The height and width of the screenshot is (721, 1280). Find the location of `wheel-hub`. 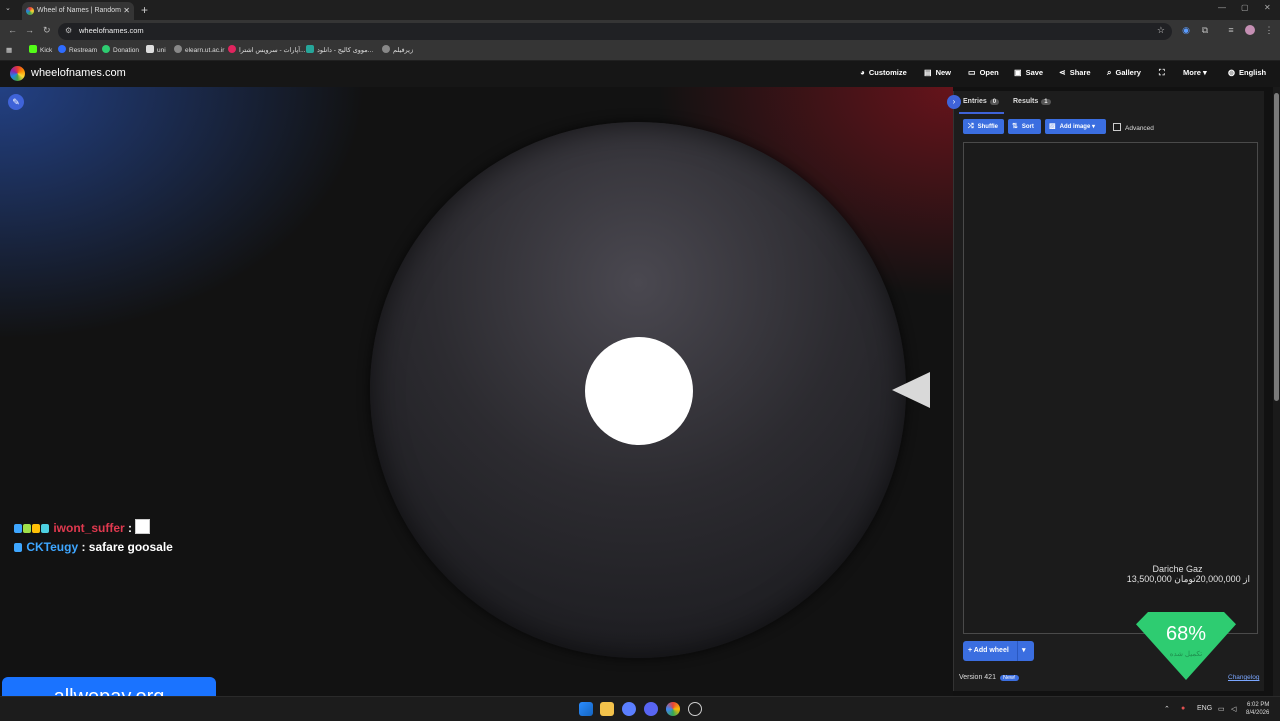

wheel-hub is located at coordinates (639, 391).